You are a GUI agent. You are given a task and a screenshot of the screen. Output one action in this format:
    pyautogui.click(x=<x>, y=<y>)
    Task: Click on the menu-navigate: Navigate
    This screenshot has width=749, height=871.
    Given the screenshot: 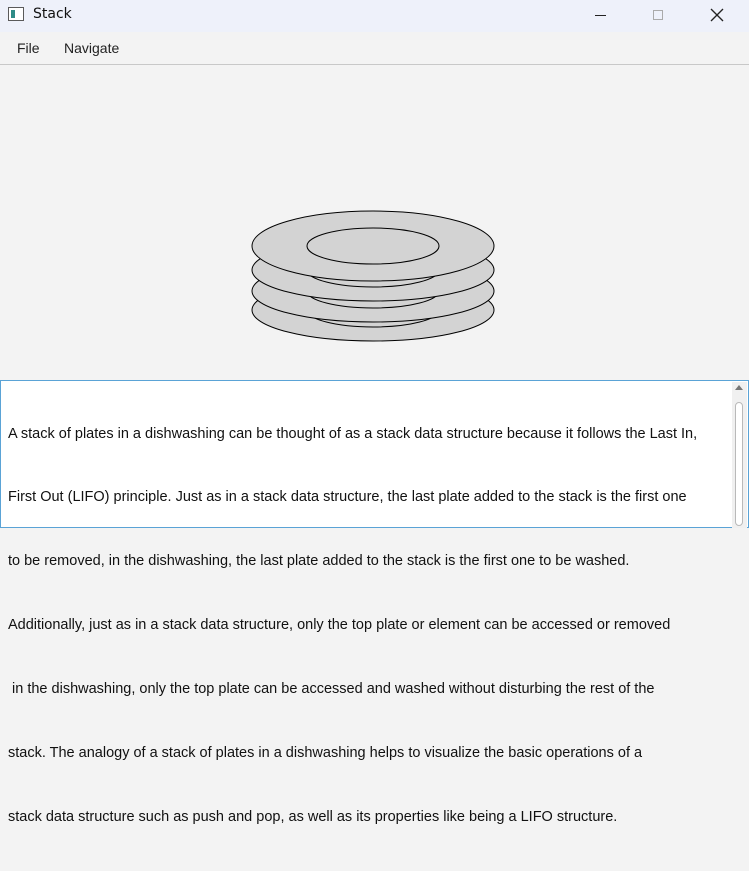 What is the action you would take?
    pyautogui.click(x=91, y=48)
    